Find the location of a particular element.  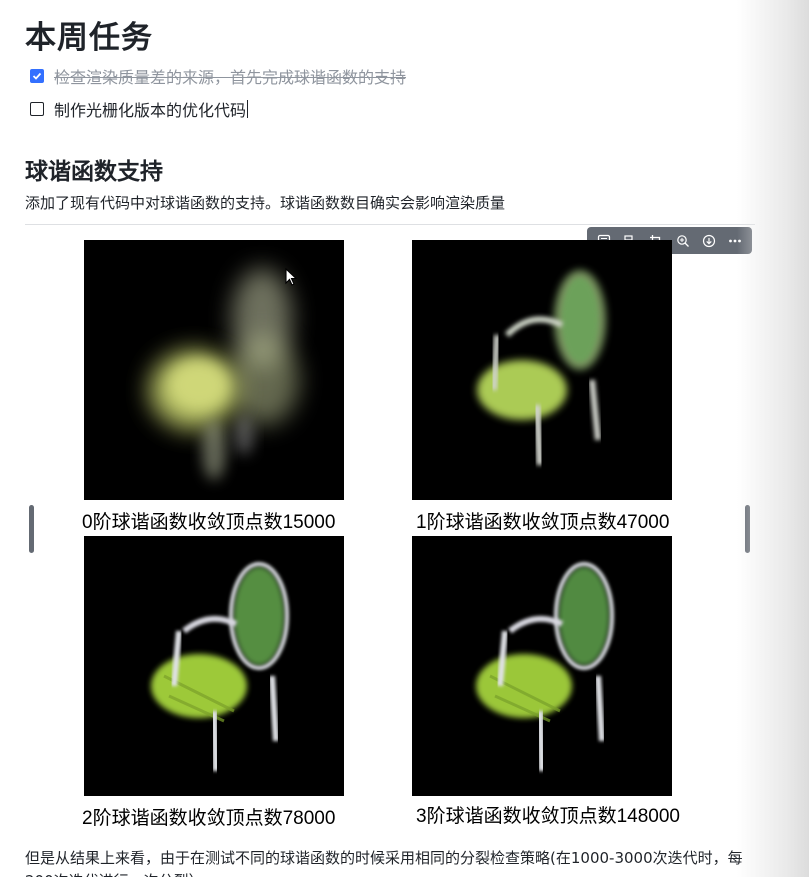

right-edge-shadow is located at coordinates (773, 438).